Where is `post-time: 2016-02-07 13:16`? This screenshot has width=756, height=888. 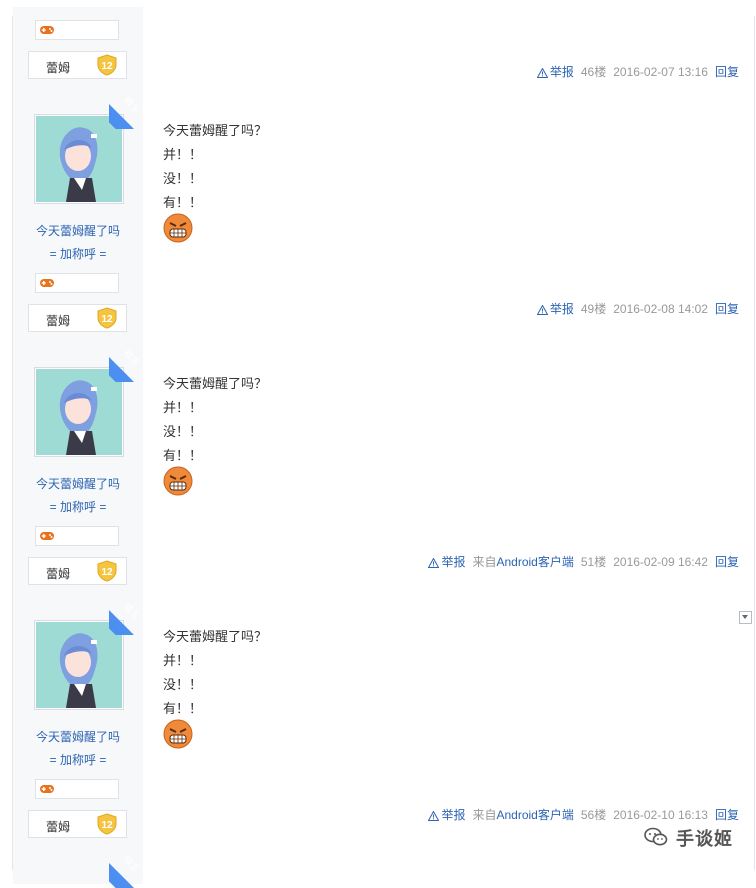 post-time: 2016-02-07 13:16 is located at coordinates (660, 72).